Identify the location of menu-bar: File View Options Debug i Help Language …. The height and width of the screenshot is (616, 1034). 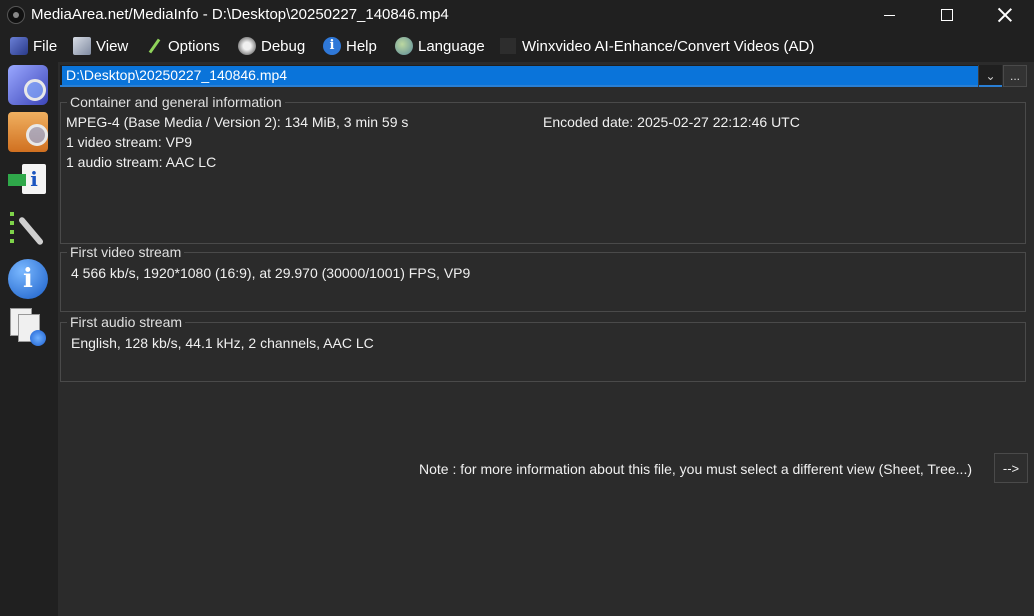
(517, 46).